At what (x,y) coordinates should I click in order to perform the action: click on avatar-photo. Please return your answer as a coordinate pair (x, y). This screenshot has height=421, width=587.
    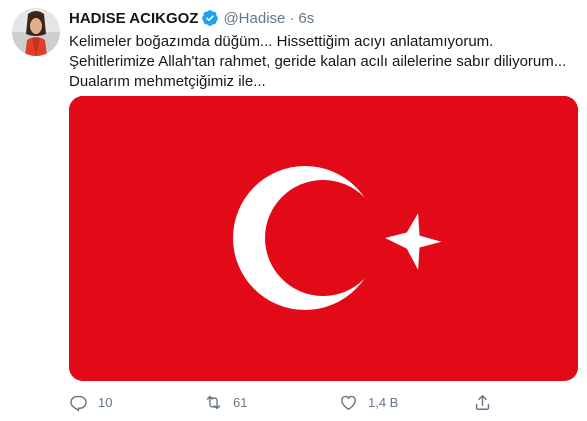
    Looking at the image, I should click on (36, 32).